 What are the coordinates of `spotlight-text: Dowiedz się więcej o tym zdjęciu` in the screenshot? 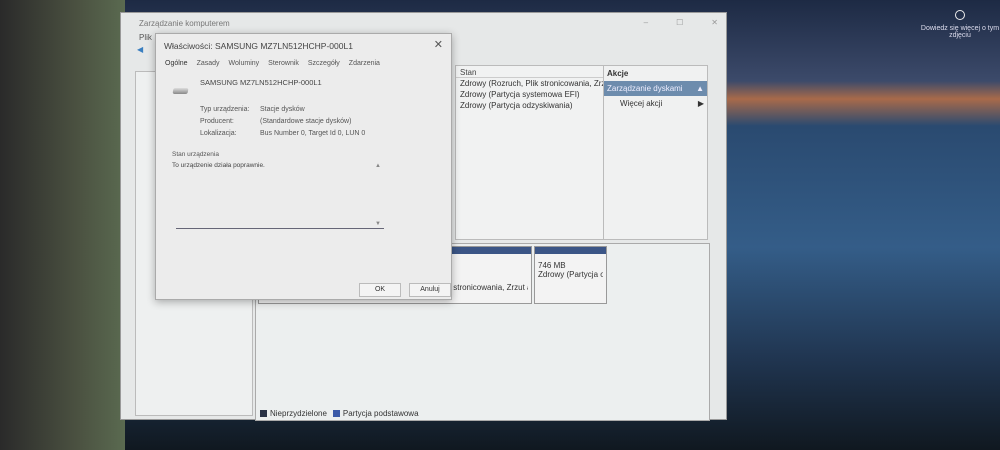 It's located at (960, 32).